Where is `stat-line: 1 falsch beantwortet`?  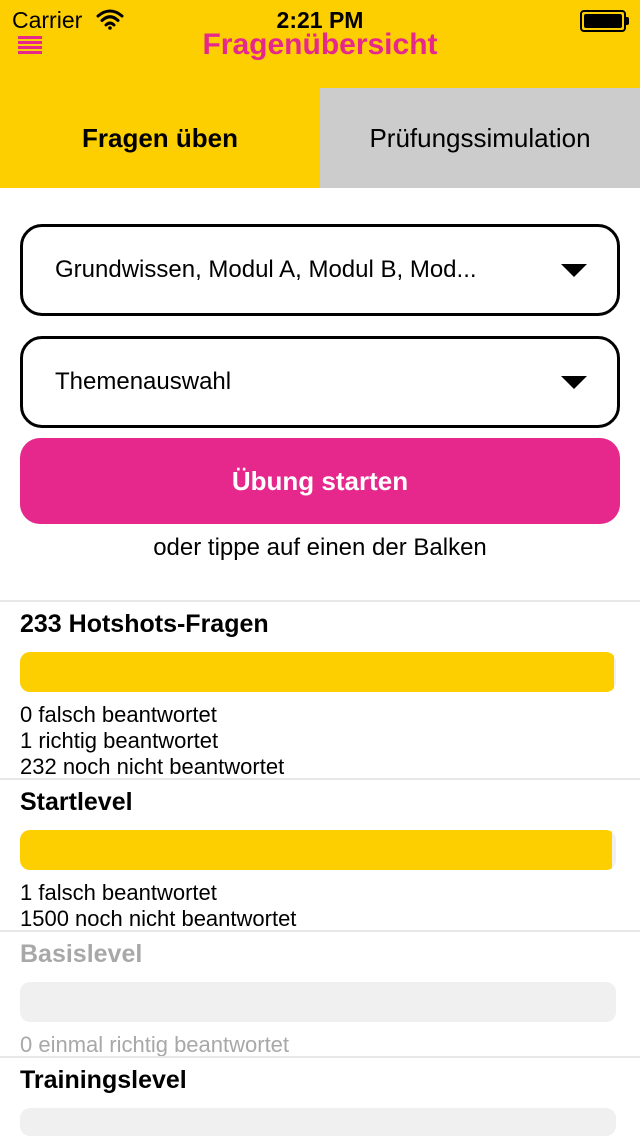 stat-line: 1 falsch beantwortet is located at coordinates (118, 892).